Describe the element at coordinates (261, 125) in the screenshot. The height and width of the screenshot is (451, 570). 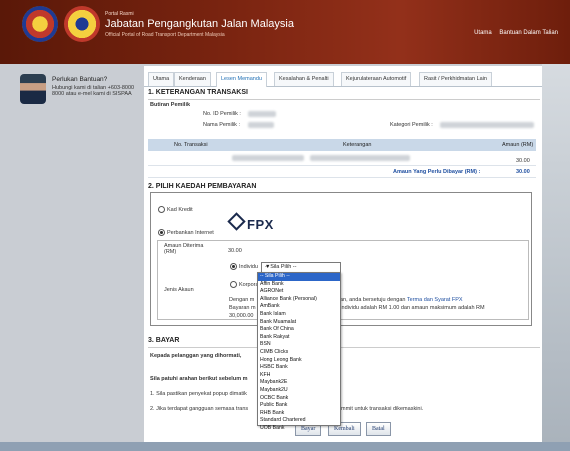
I see `owner-name-redacted` at that location.